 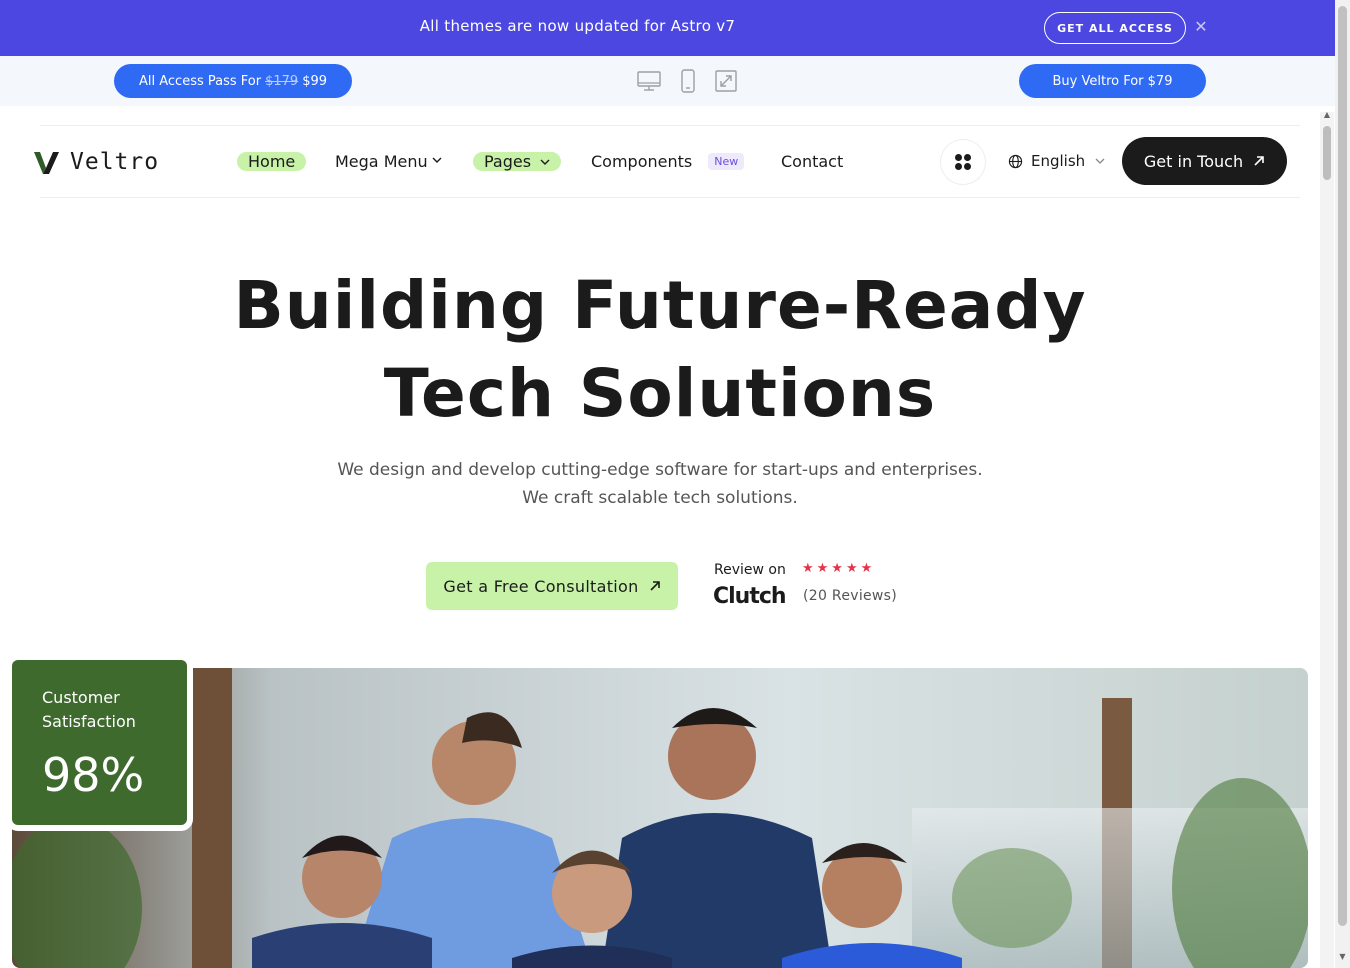 I want to click on hero-title-line-2: Tech Solutions, so click(x=660, y=393).